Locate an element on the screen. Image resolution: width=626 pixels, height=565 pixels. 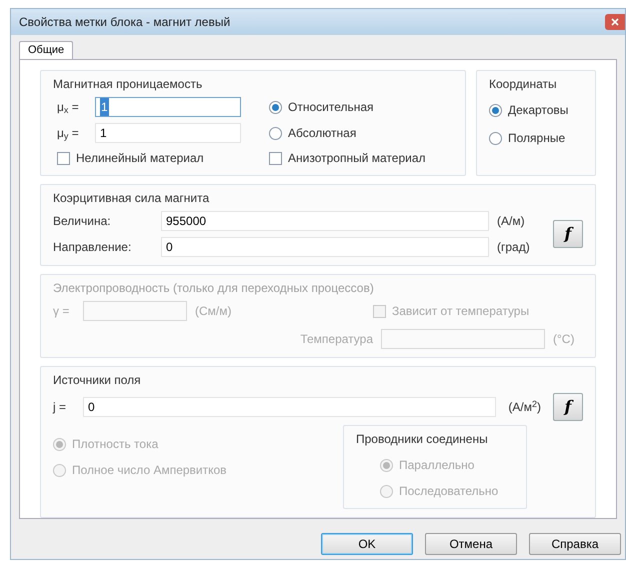
radio-label: Полярные is located at coordinates (537, 138).